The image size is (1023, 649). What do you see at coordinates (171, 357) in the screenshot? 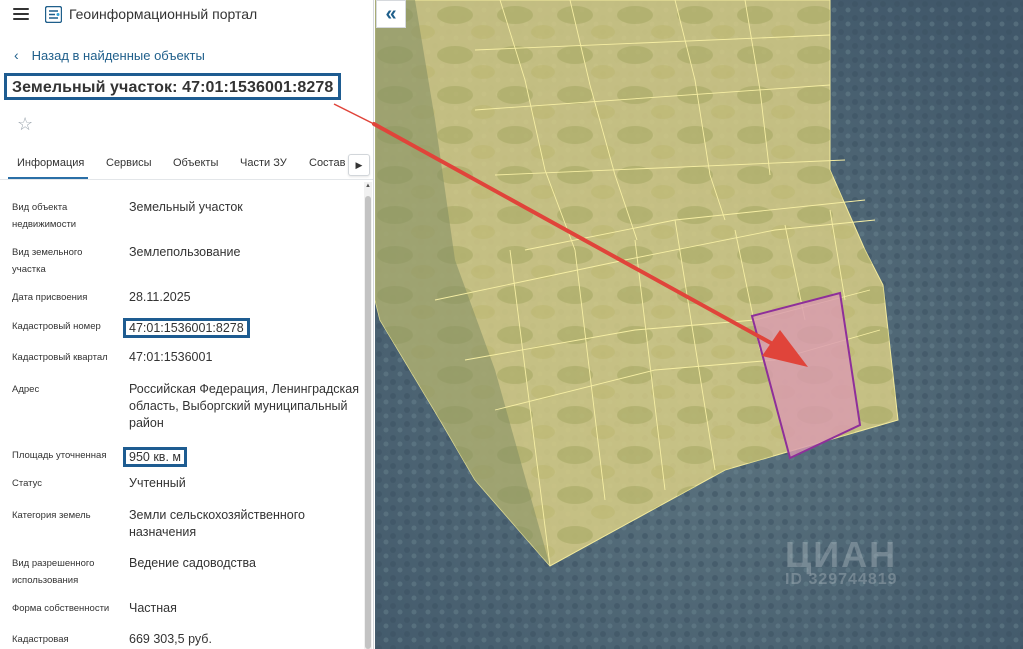
I see `property-value: 47:01:1536001` at bounding box center [171, 357].